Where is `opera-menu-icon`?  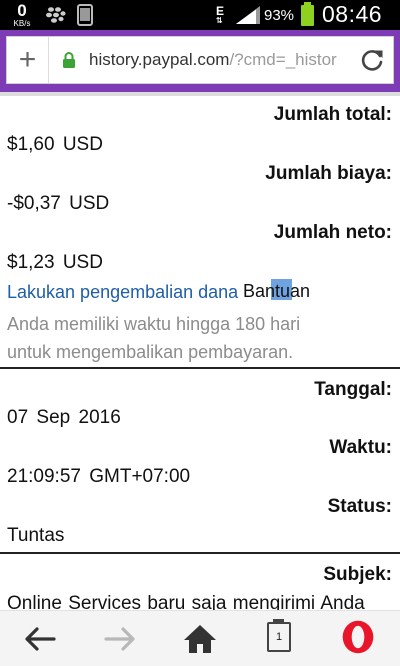 opera-menu-icon is located at coordinates (358, 637).